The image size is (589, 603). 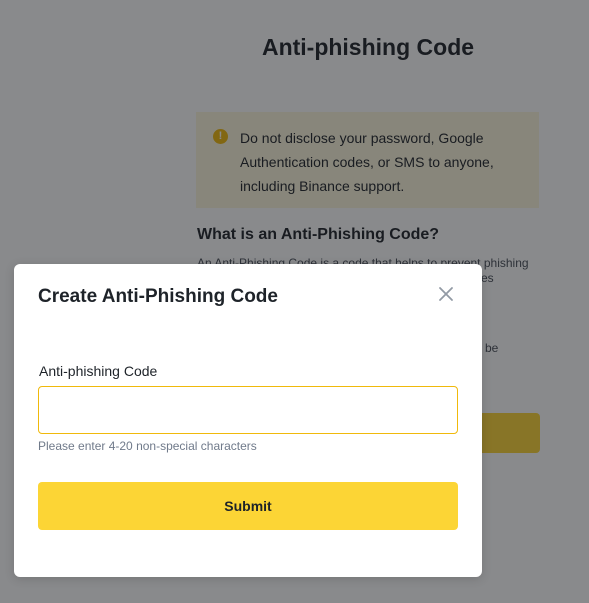 I want to click on submit-button: Submit, so click(x=248, y=506).